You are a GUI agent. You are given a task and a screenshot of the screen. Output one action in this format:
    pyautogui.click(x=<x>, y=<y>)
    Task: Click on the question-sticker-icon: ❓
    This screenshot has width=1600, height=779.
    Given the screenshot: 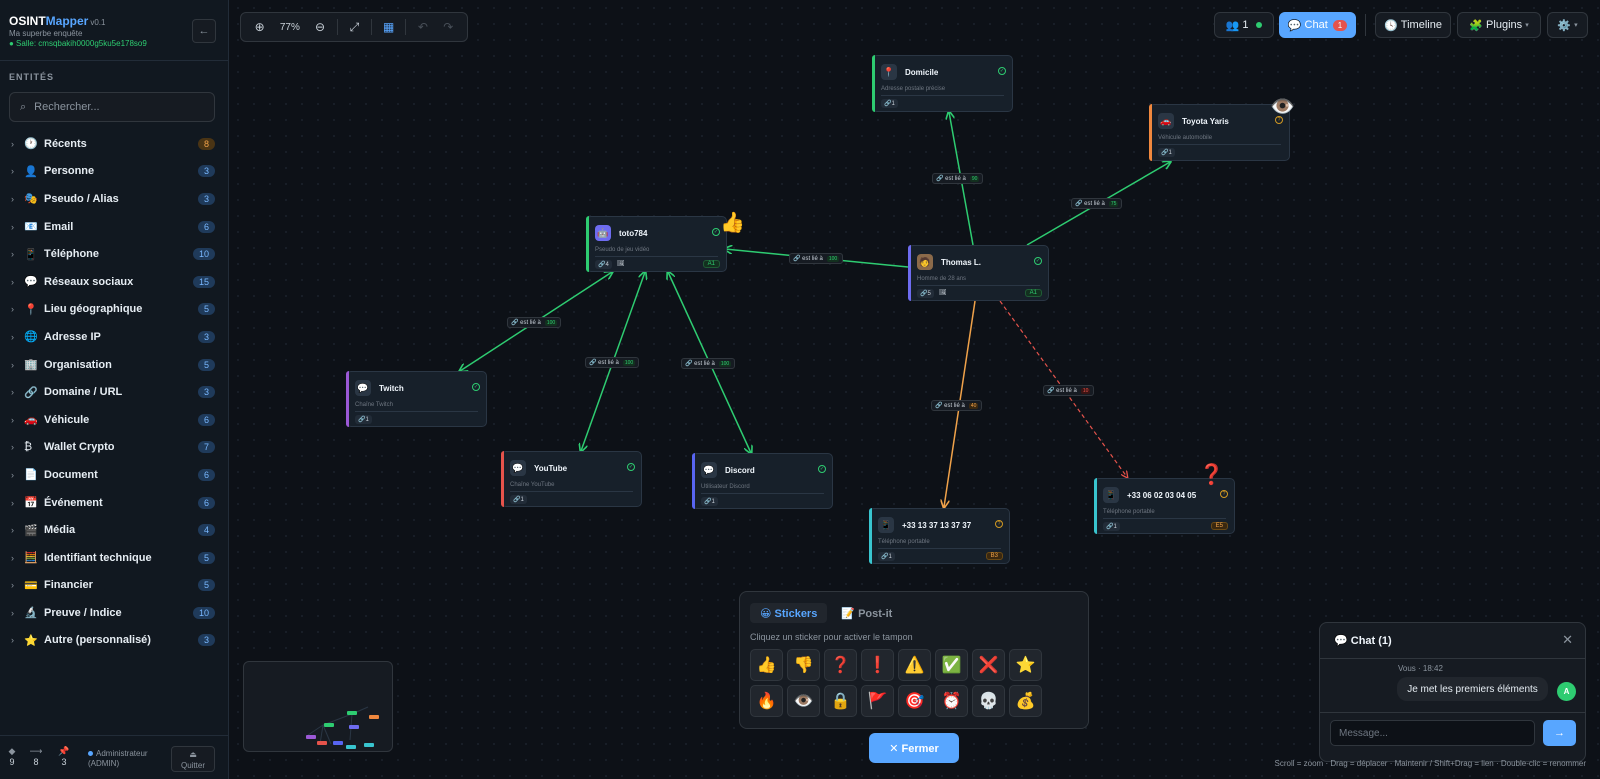 What is the action you would take?
    pyautogui.click(x=1211, y=474)
    